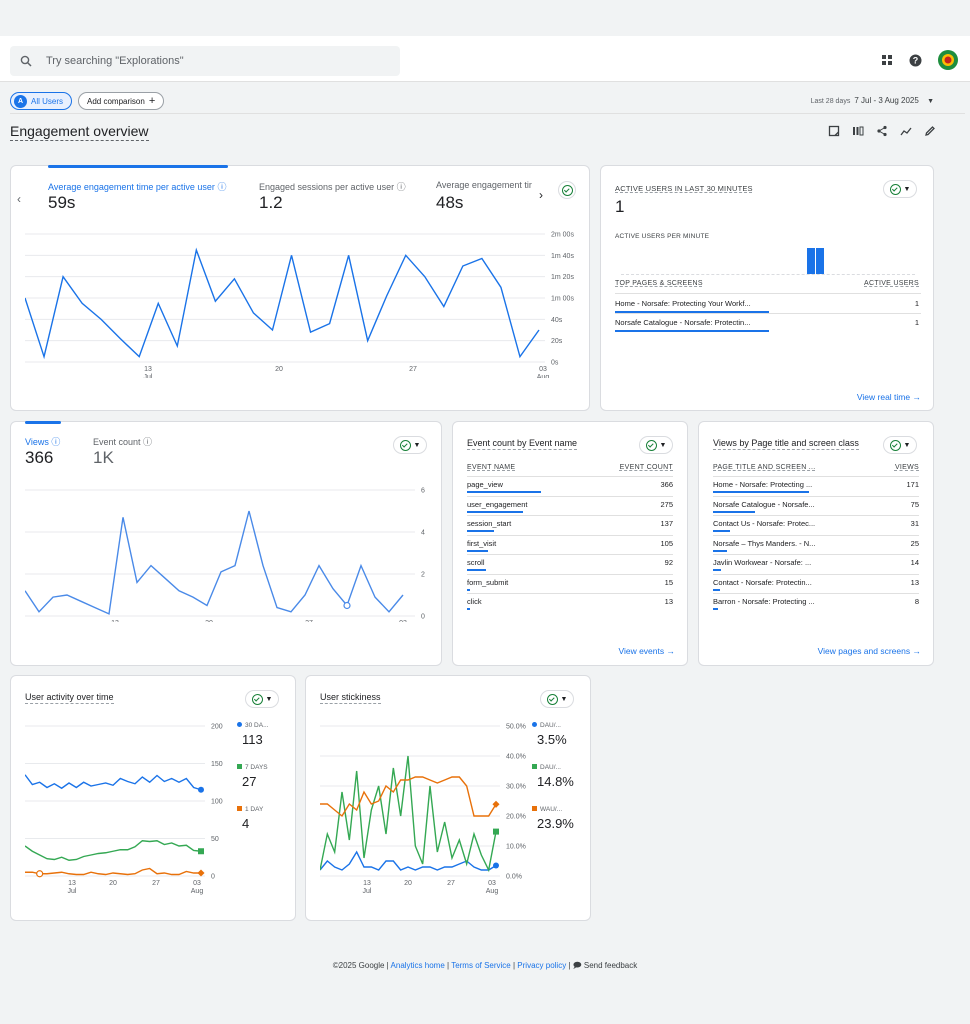 The image size is (970, 1024). Describe the element at coordinates (476, 562) in the screenshot. I see `table-row-name: scroll` at that location.